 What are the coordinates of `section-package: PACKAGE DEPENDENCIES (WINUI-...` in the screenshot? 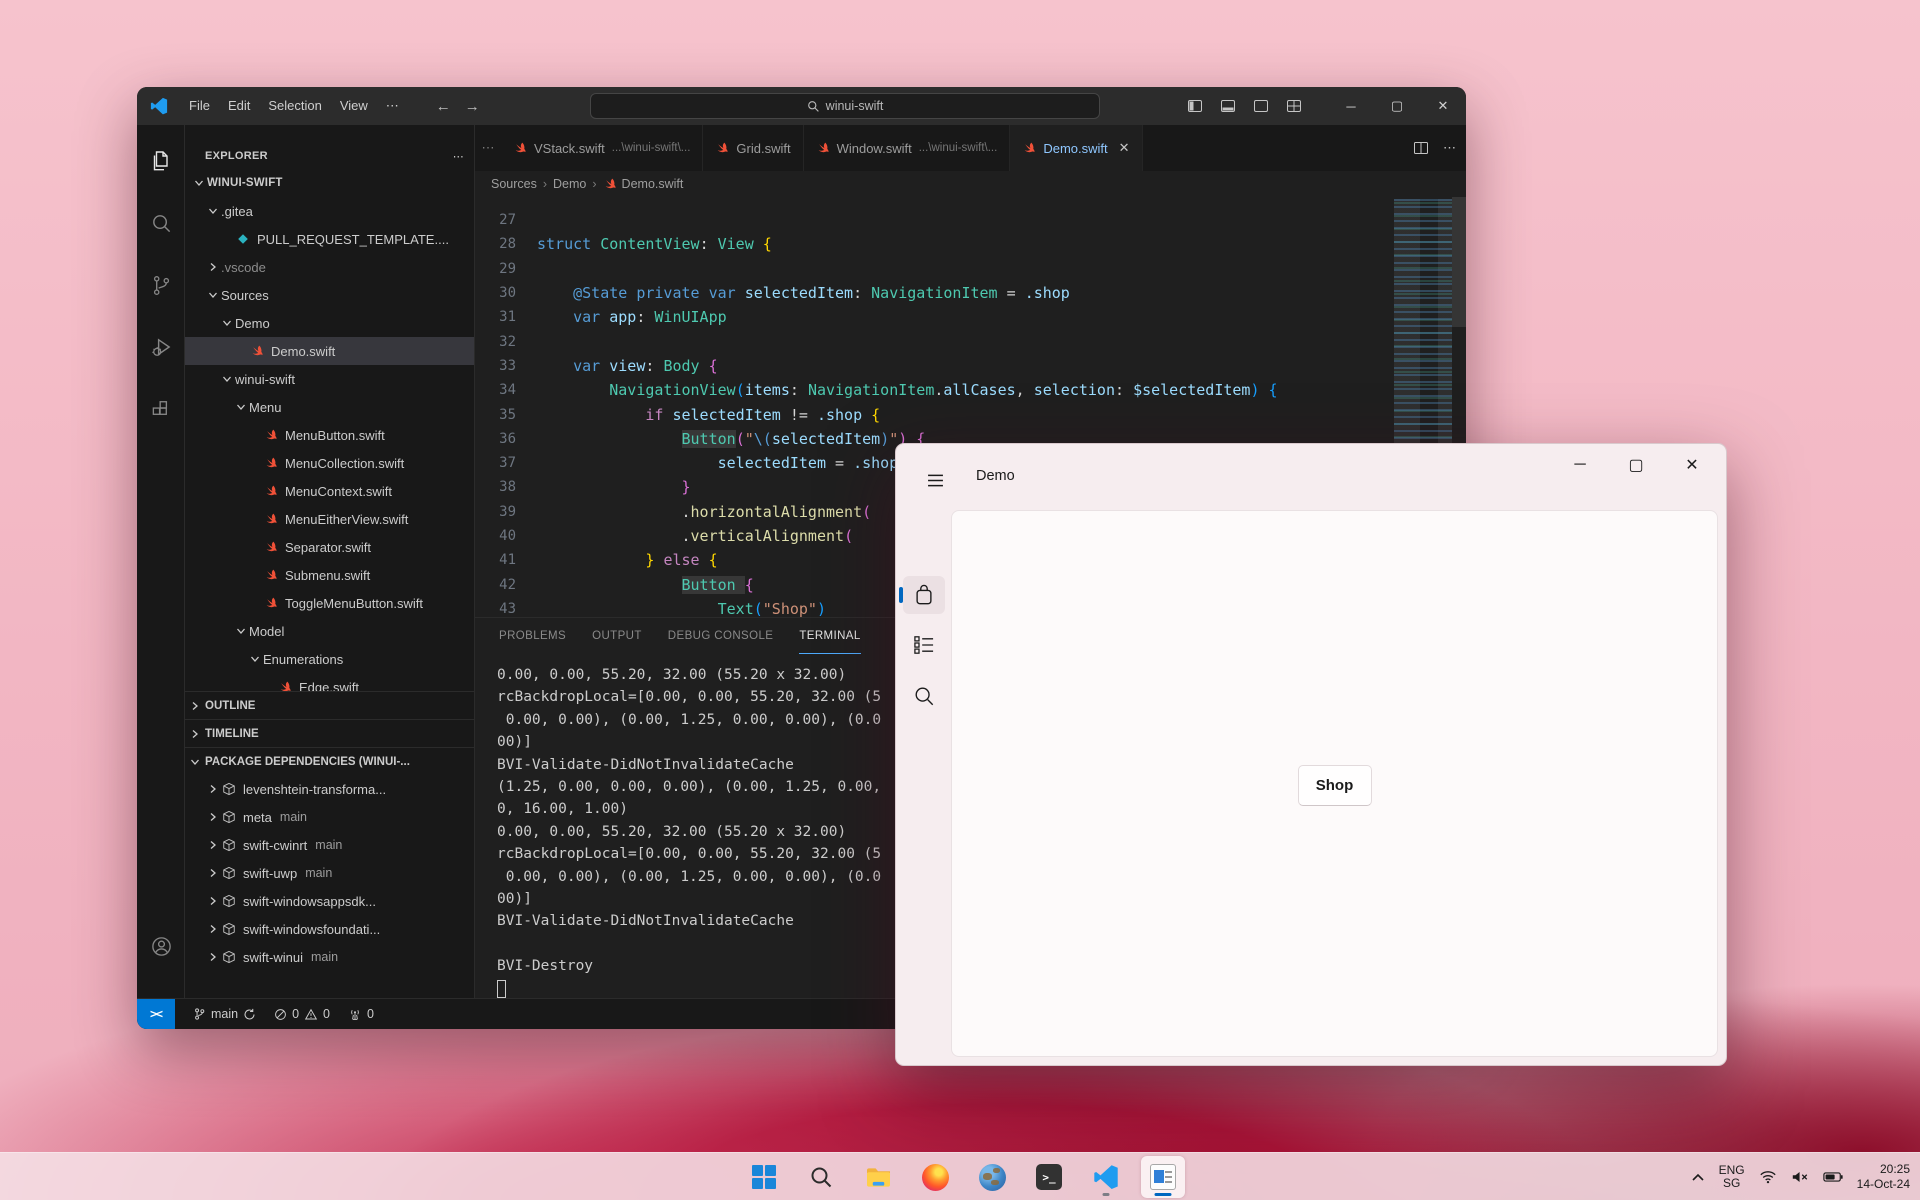 It's located at (329, 761).